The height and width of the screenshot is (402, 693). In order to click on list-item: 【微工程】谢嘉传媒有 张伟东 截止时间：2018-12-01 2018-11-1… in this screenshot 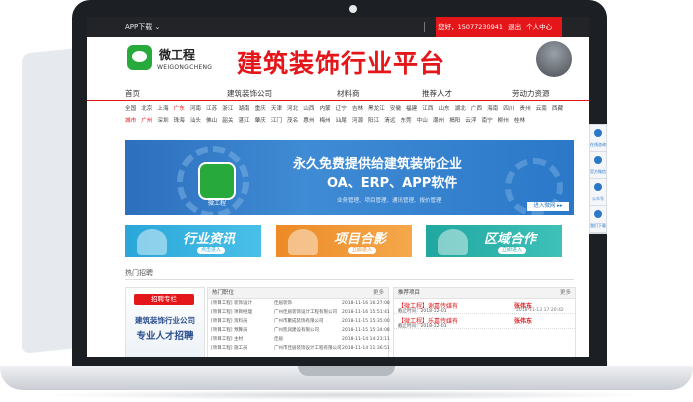, I will do `click(484, 306)`.